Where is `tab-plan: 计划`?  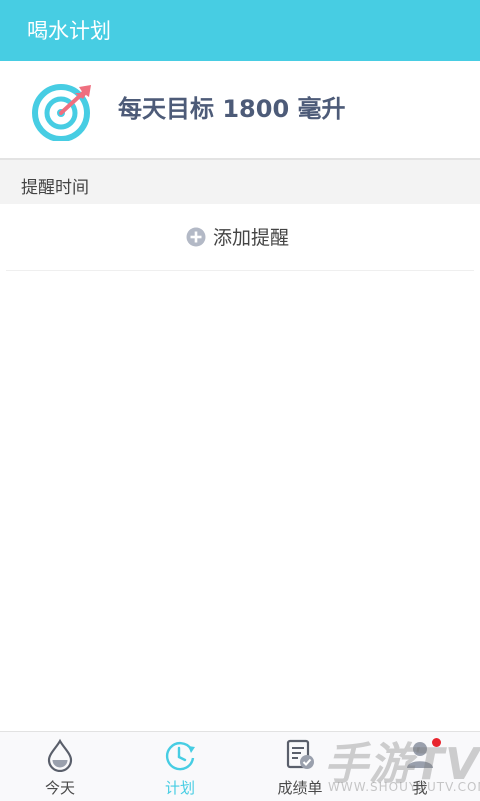 tab-plan: 计划 is located at coordinates (180, 766).